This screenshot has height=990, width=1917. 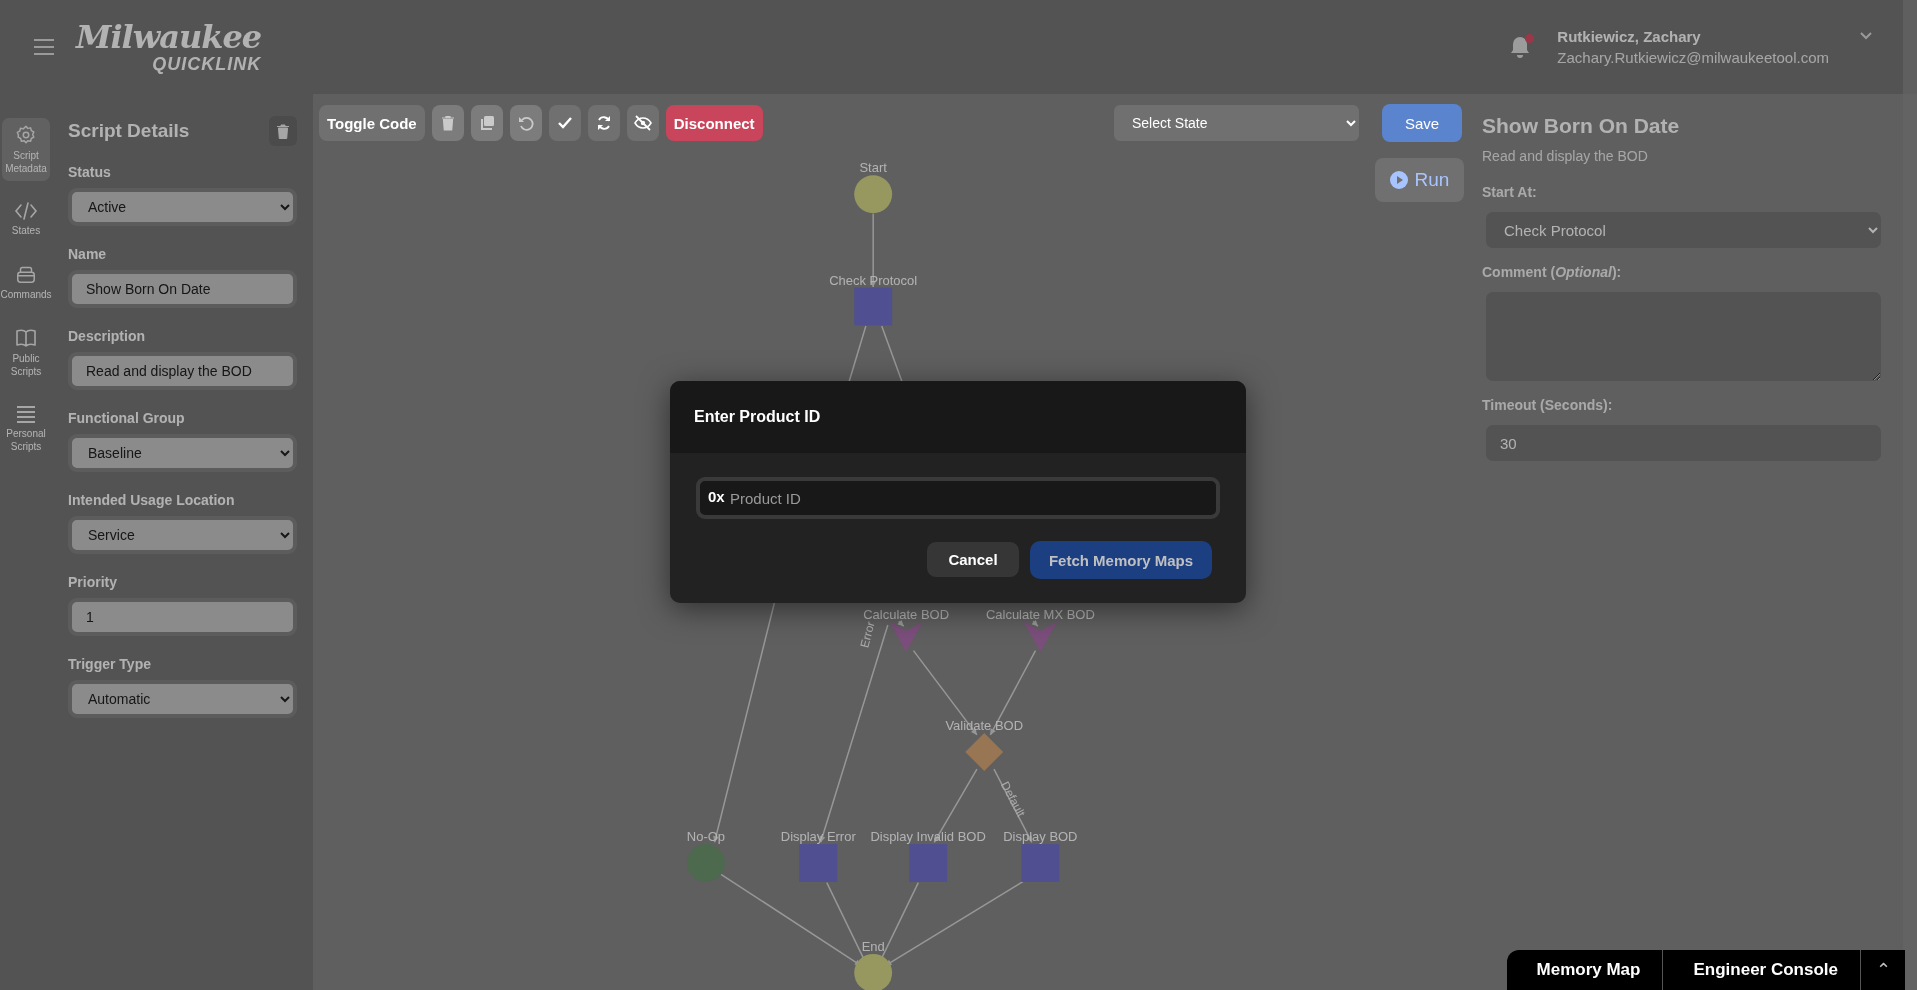 I want to click on node-label: Display BOD, so click(x=1040, y=837).